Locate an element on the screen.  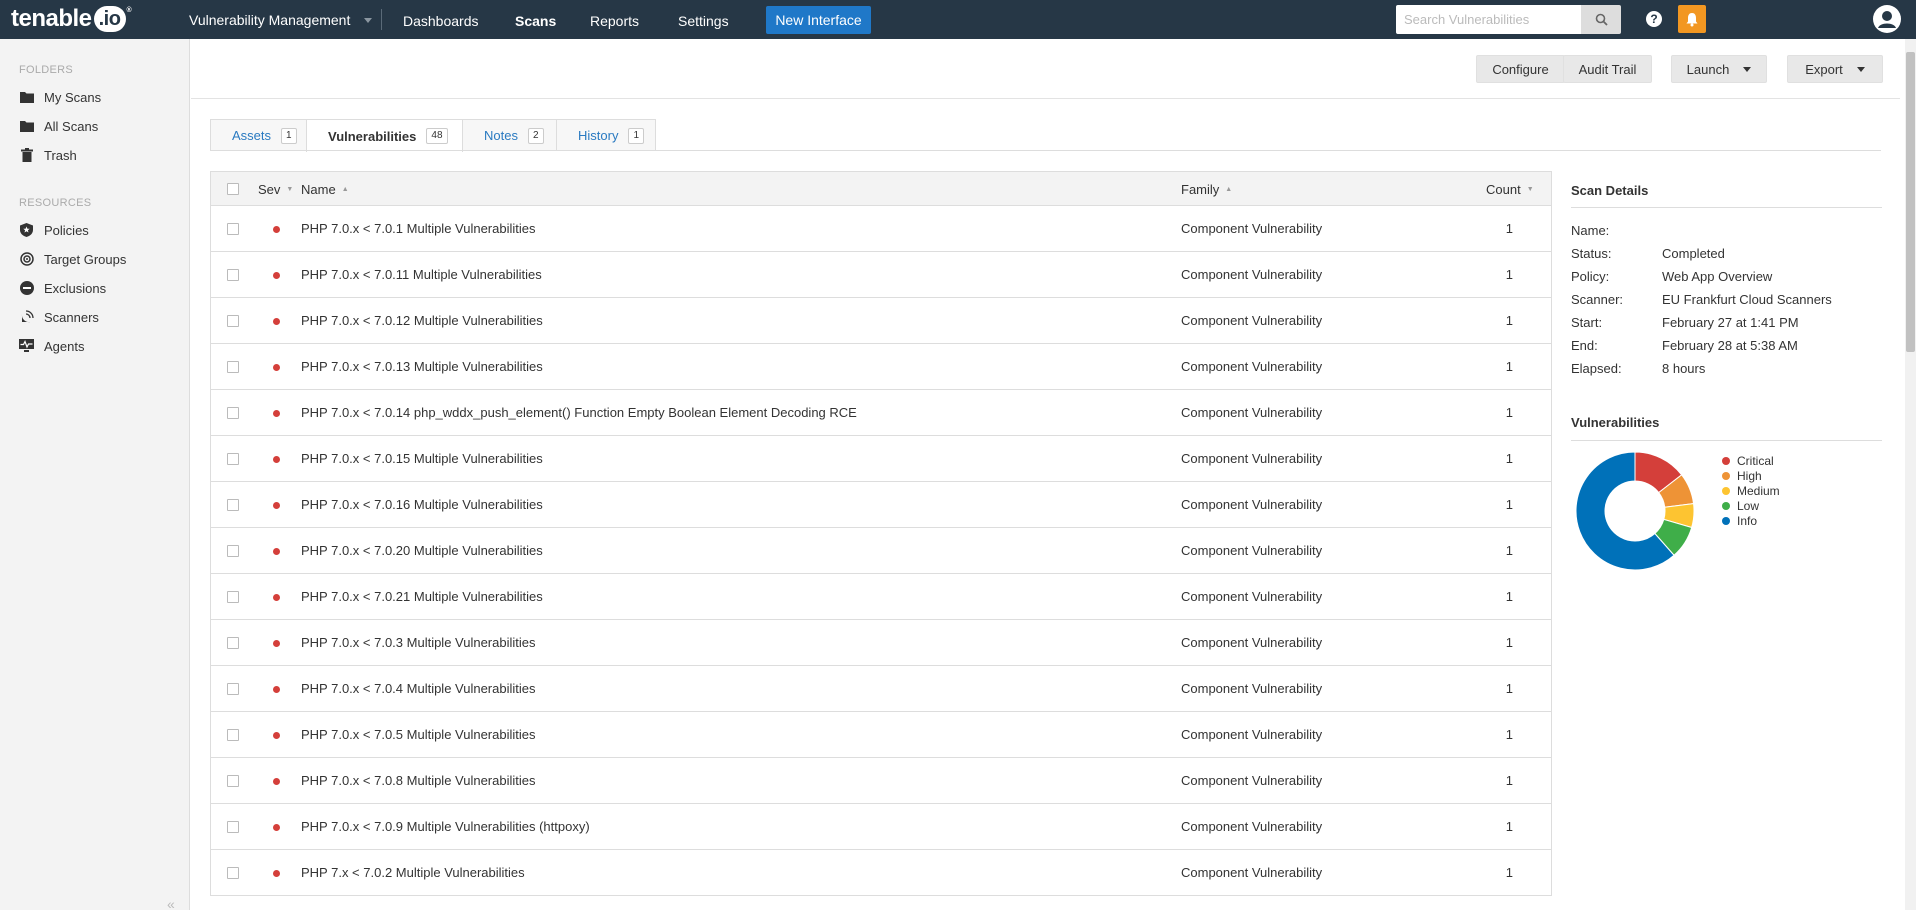
satellite-dish-icon is located at coordinates (26, 317).